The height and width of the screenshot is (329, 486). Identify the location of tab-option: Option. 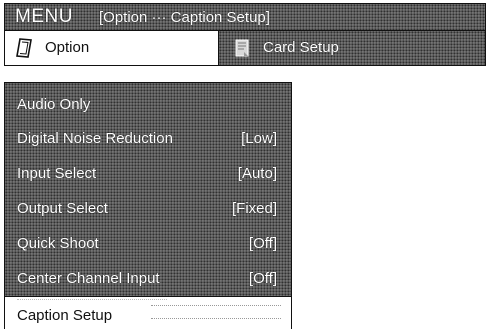
(112, 48).